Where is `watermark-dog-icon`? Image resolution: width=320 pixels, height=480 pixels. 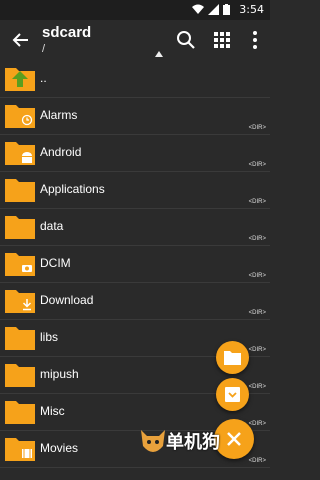 watermark-dog-icon is located at coordinates (153, 441).